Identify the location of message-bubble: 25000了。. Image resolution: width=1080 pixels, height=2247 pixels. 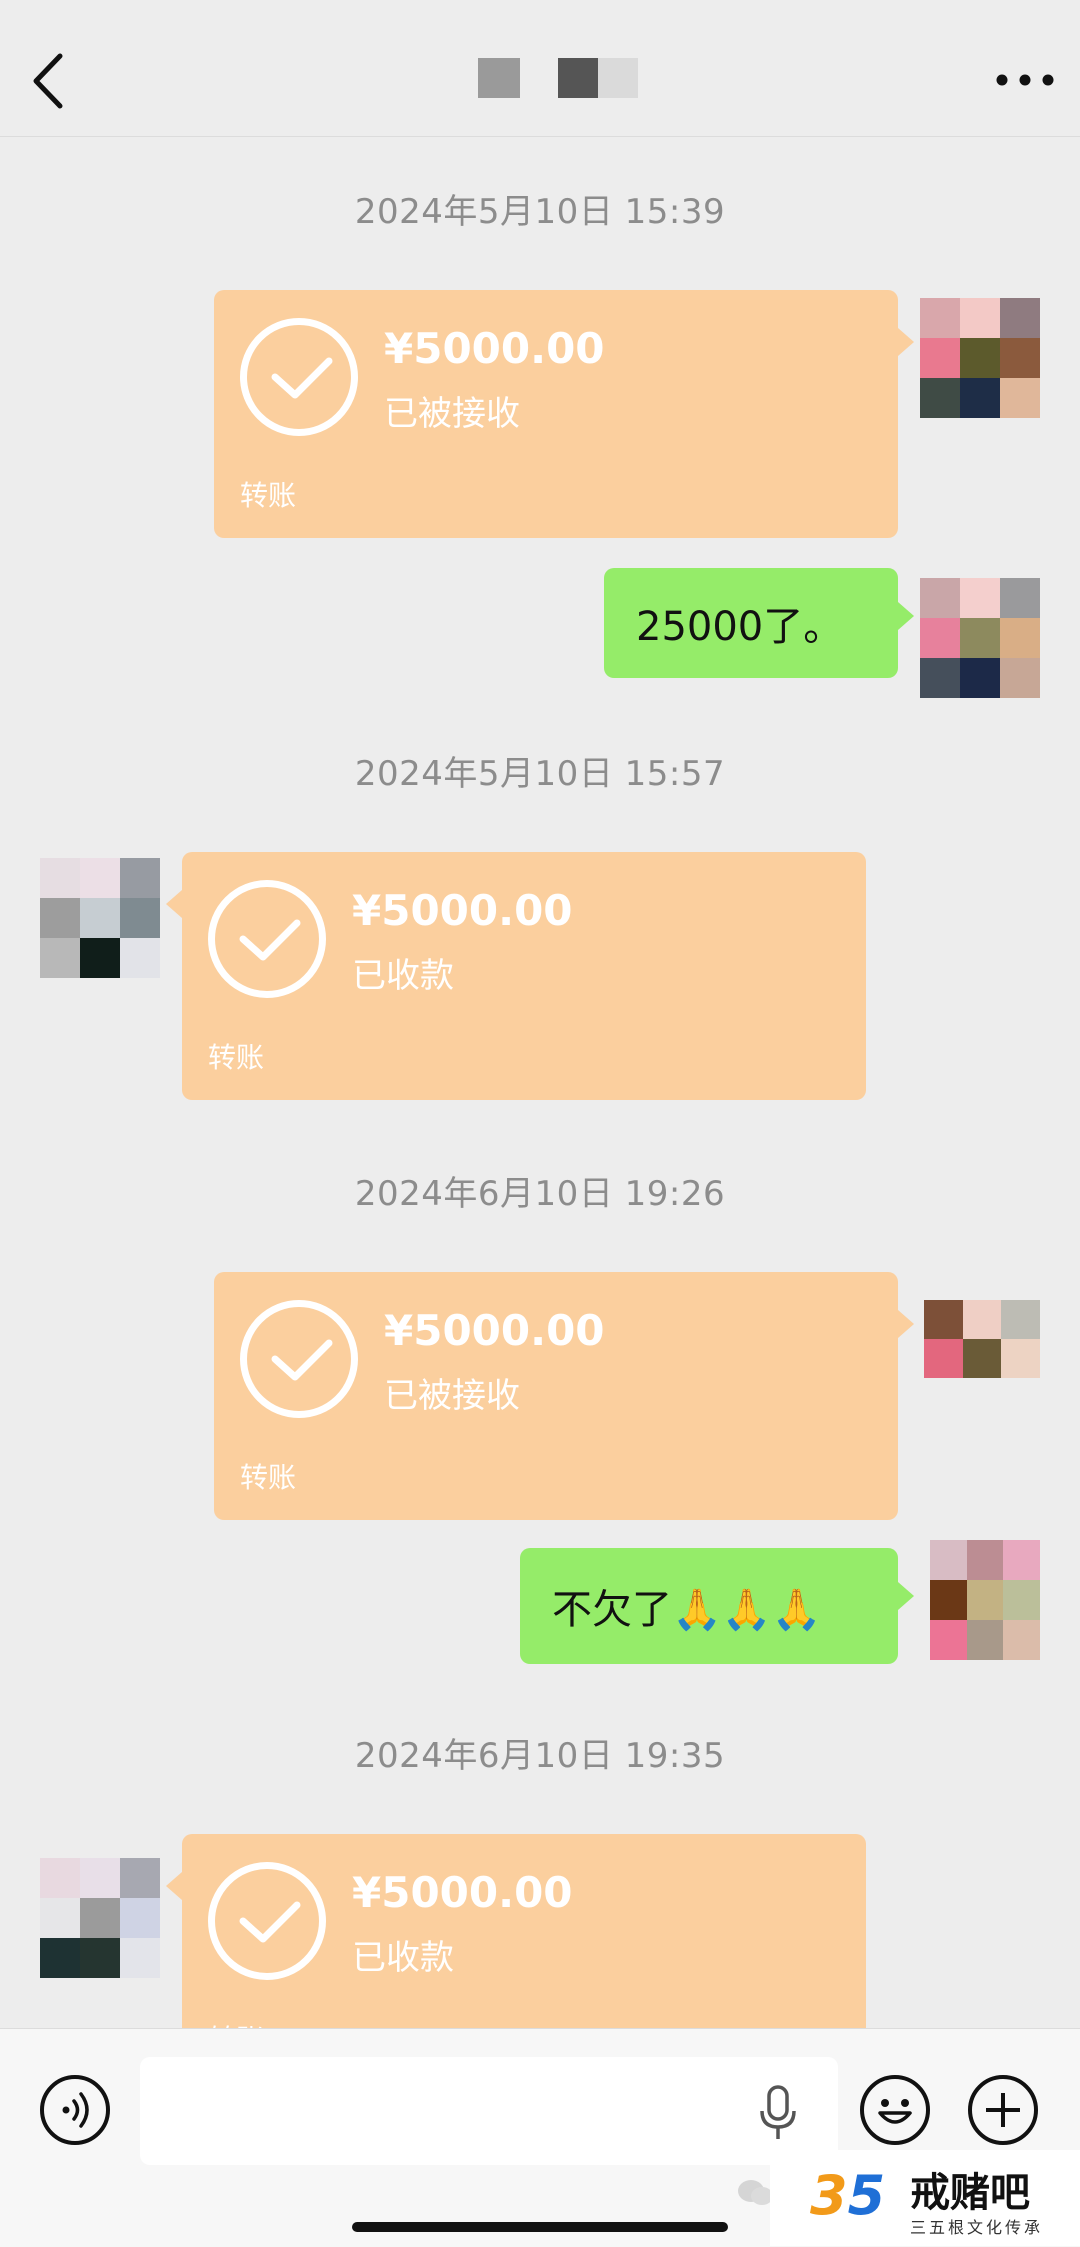
(759, 623).